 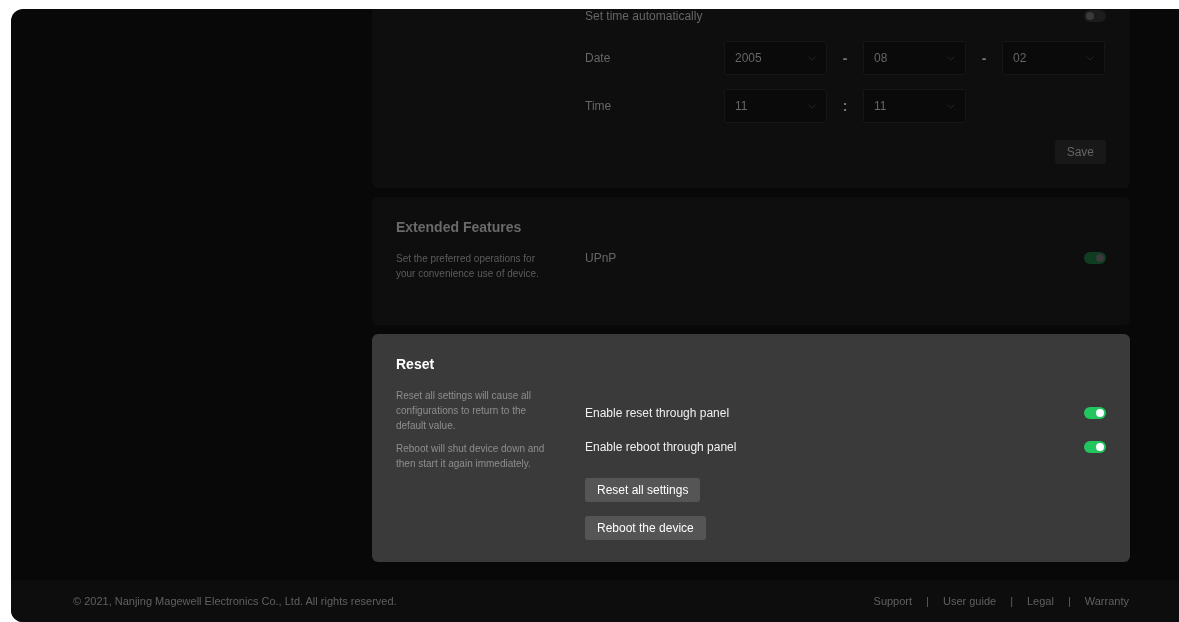 I want to click on section-description: Reset all settings will cause all configurations to return to the default value., so click(x=464, y=411).